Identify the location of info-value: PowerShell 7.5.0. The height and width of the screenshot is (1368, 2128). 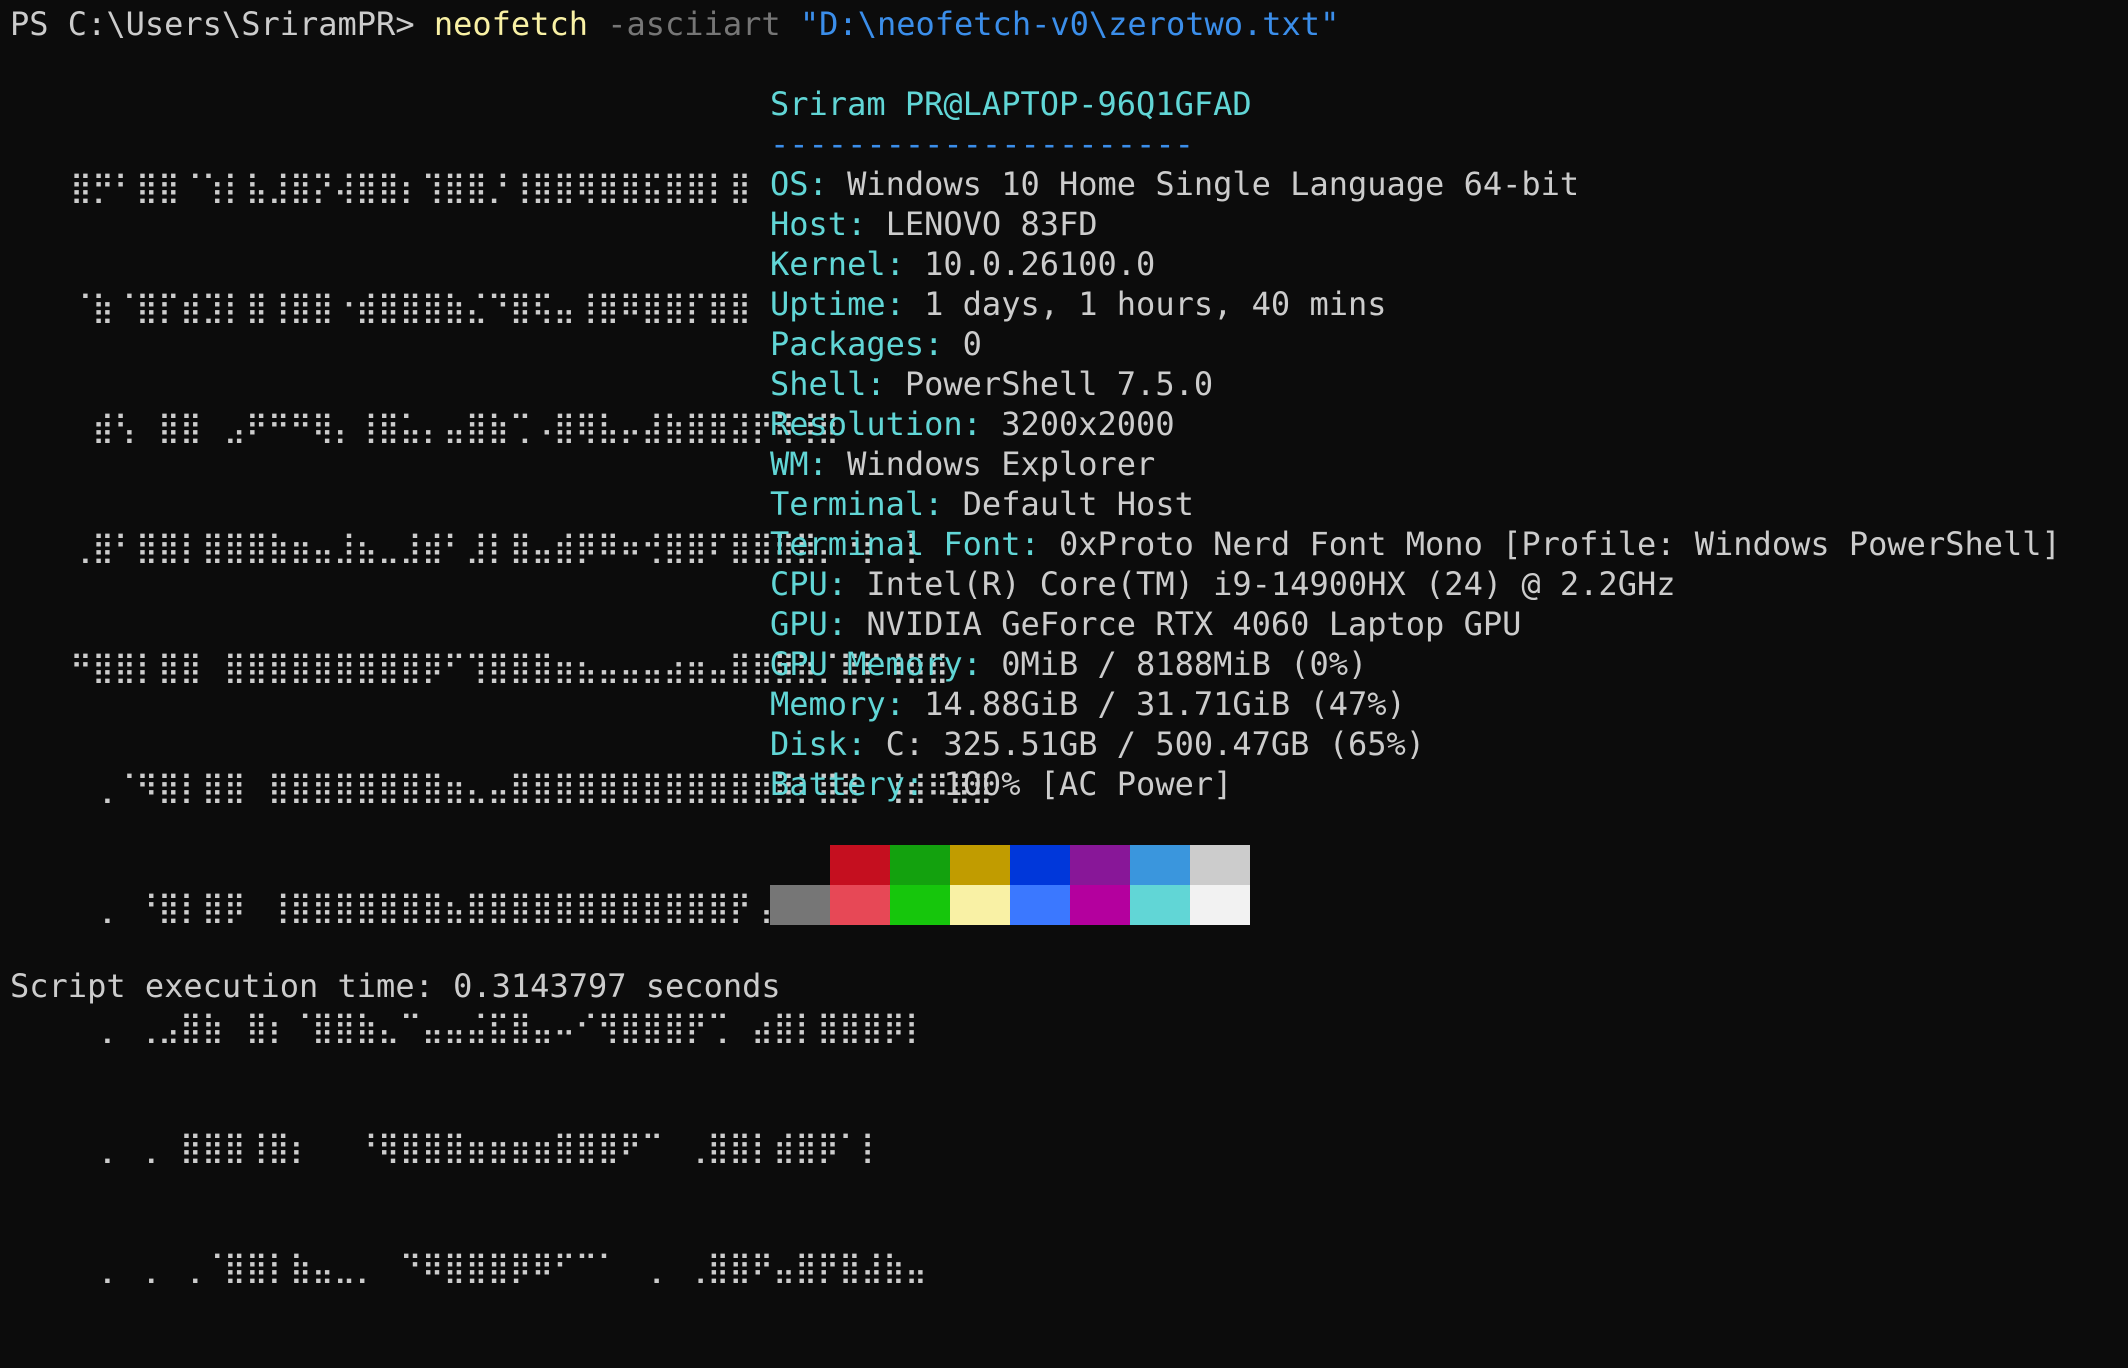
(1049, 384).